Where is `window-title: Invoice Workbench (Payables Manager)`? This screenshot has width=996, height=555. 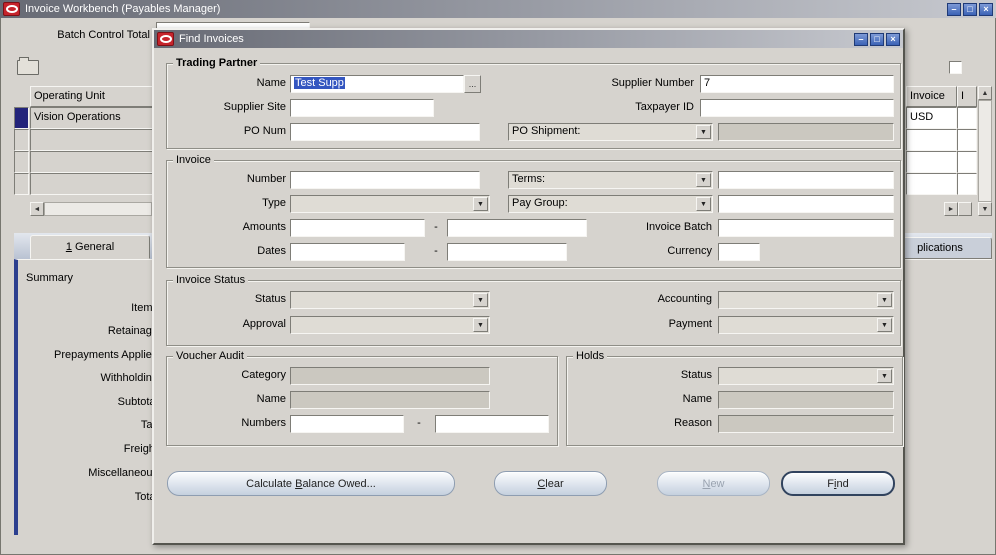
window-title: Invoice Workbench (Payables Manager) is located at coordinates (123, 9).